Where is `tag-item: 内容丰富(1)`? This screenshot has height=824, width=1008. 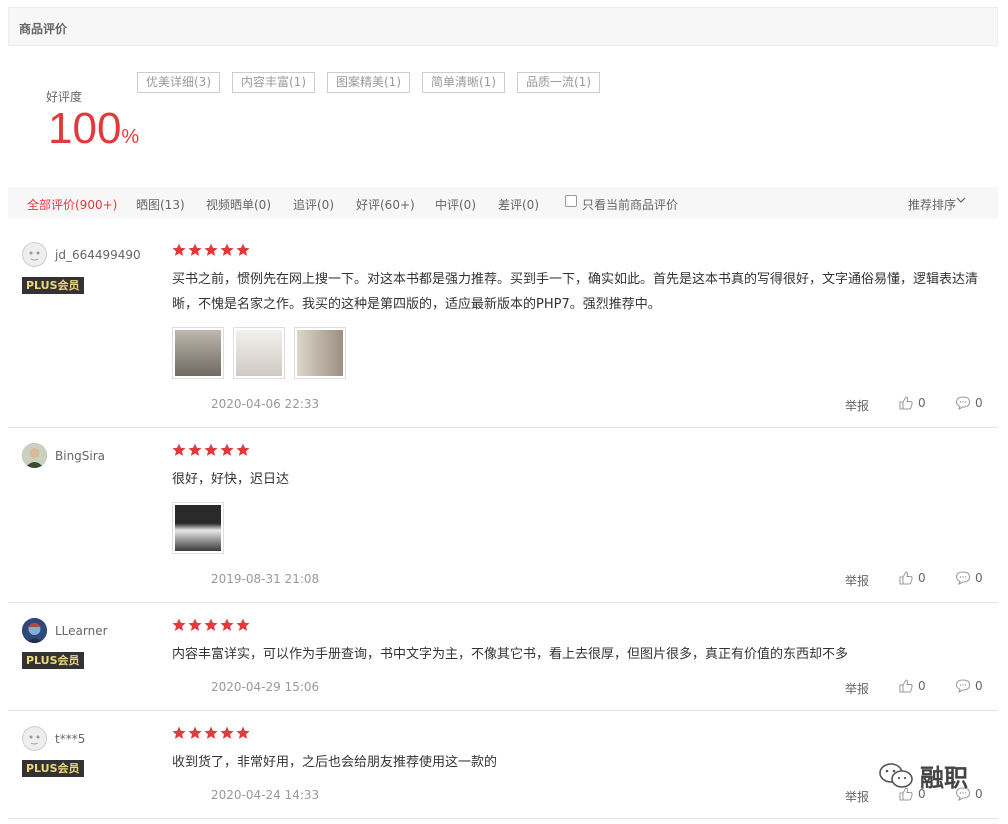 tag-item: 内容丰富(1) is located at coordinates (273, 82).